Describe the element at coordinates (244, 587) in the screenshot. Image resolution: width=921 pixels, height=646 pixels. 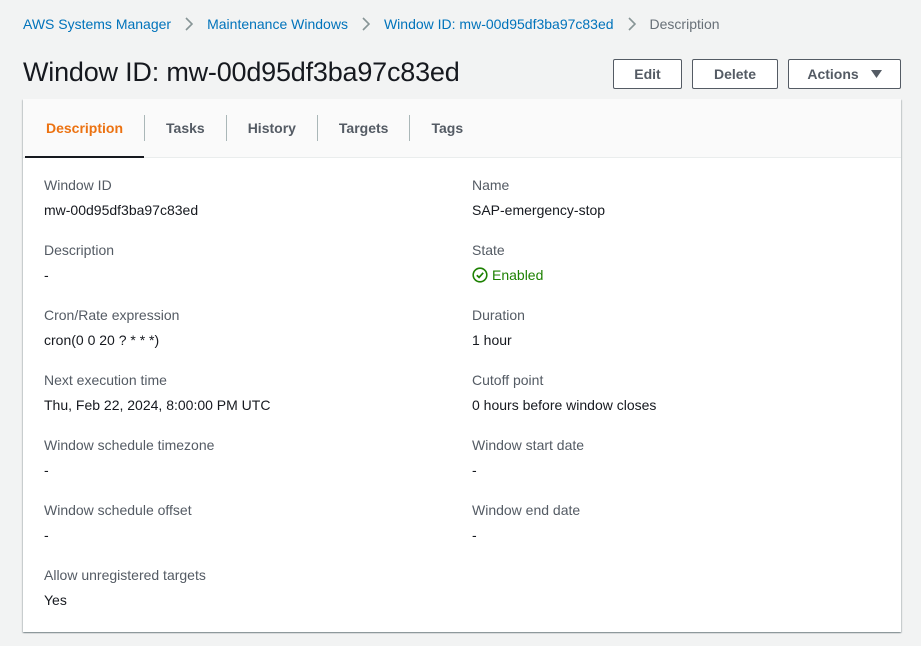
I see `field-unregistered-targets: Allow unregistered targets Yes` at that location.